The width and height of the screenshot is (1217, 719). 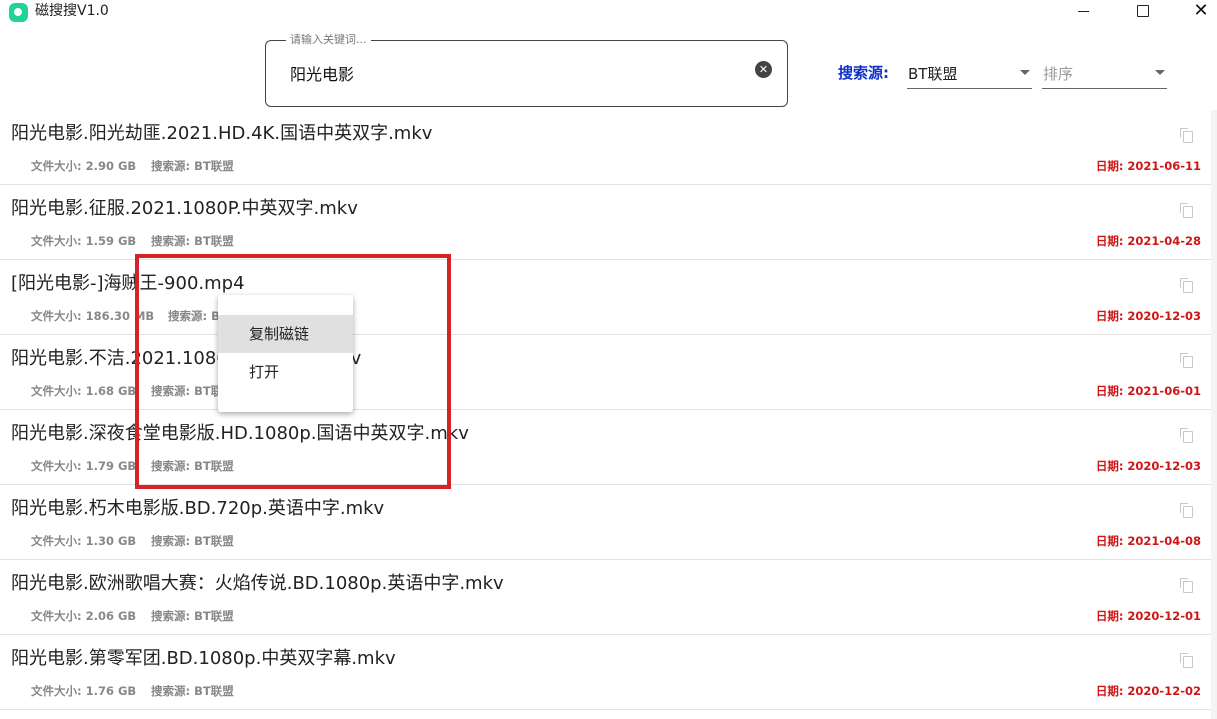 What do you see at coordinates (1214, 414) in the screenshot?
I see `scrollbar` at bounding box center [1214, 414].